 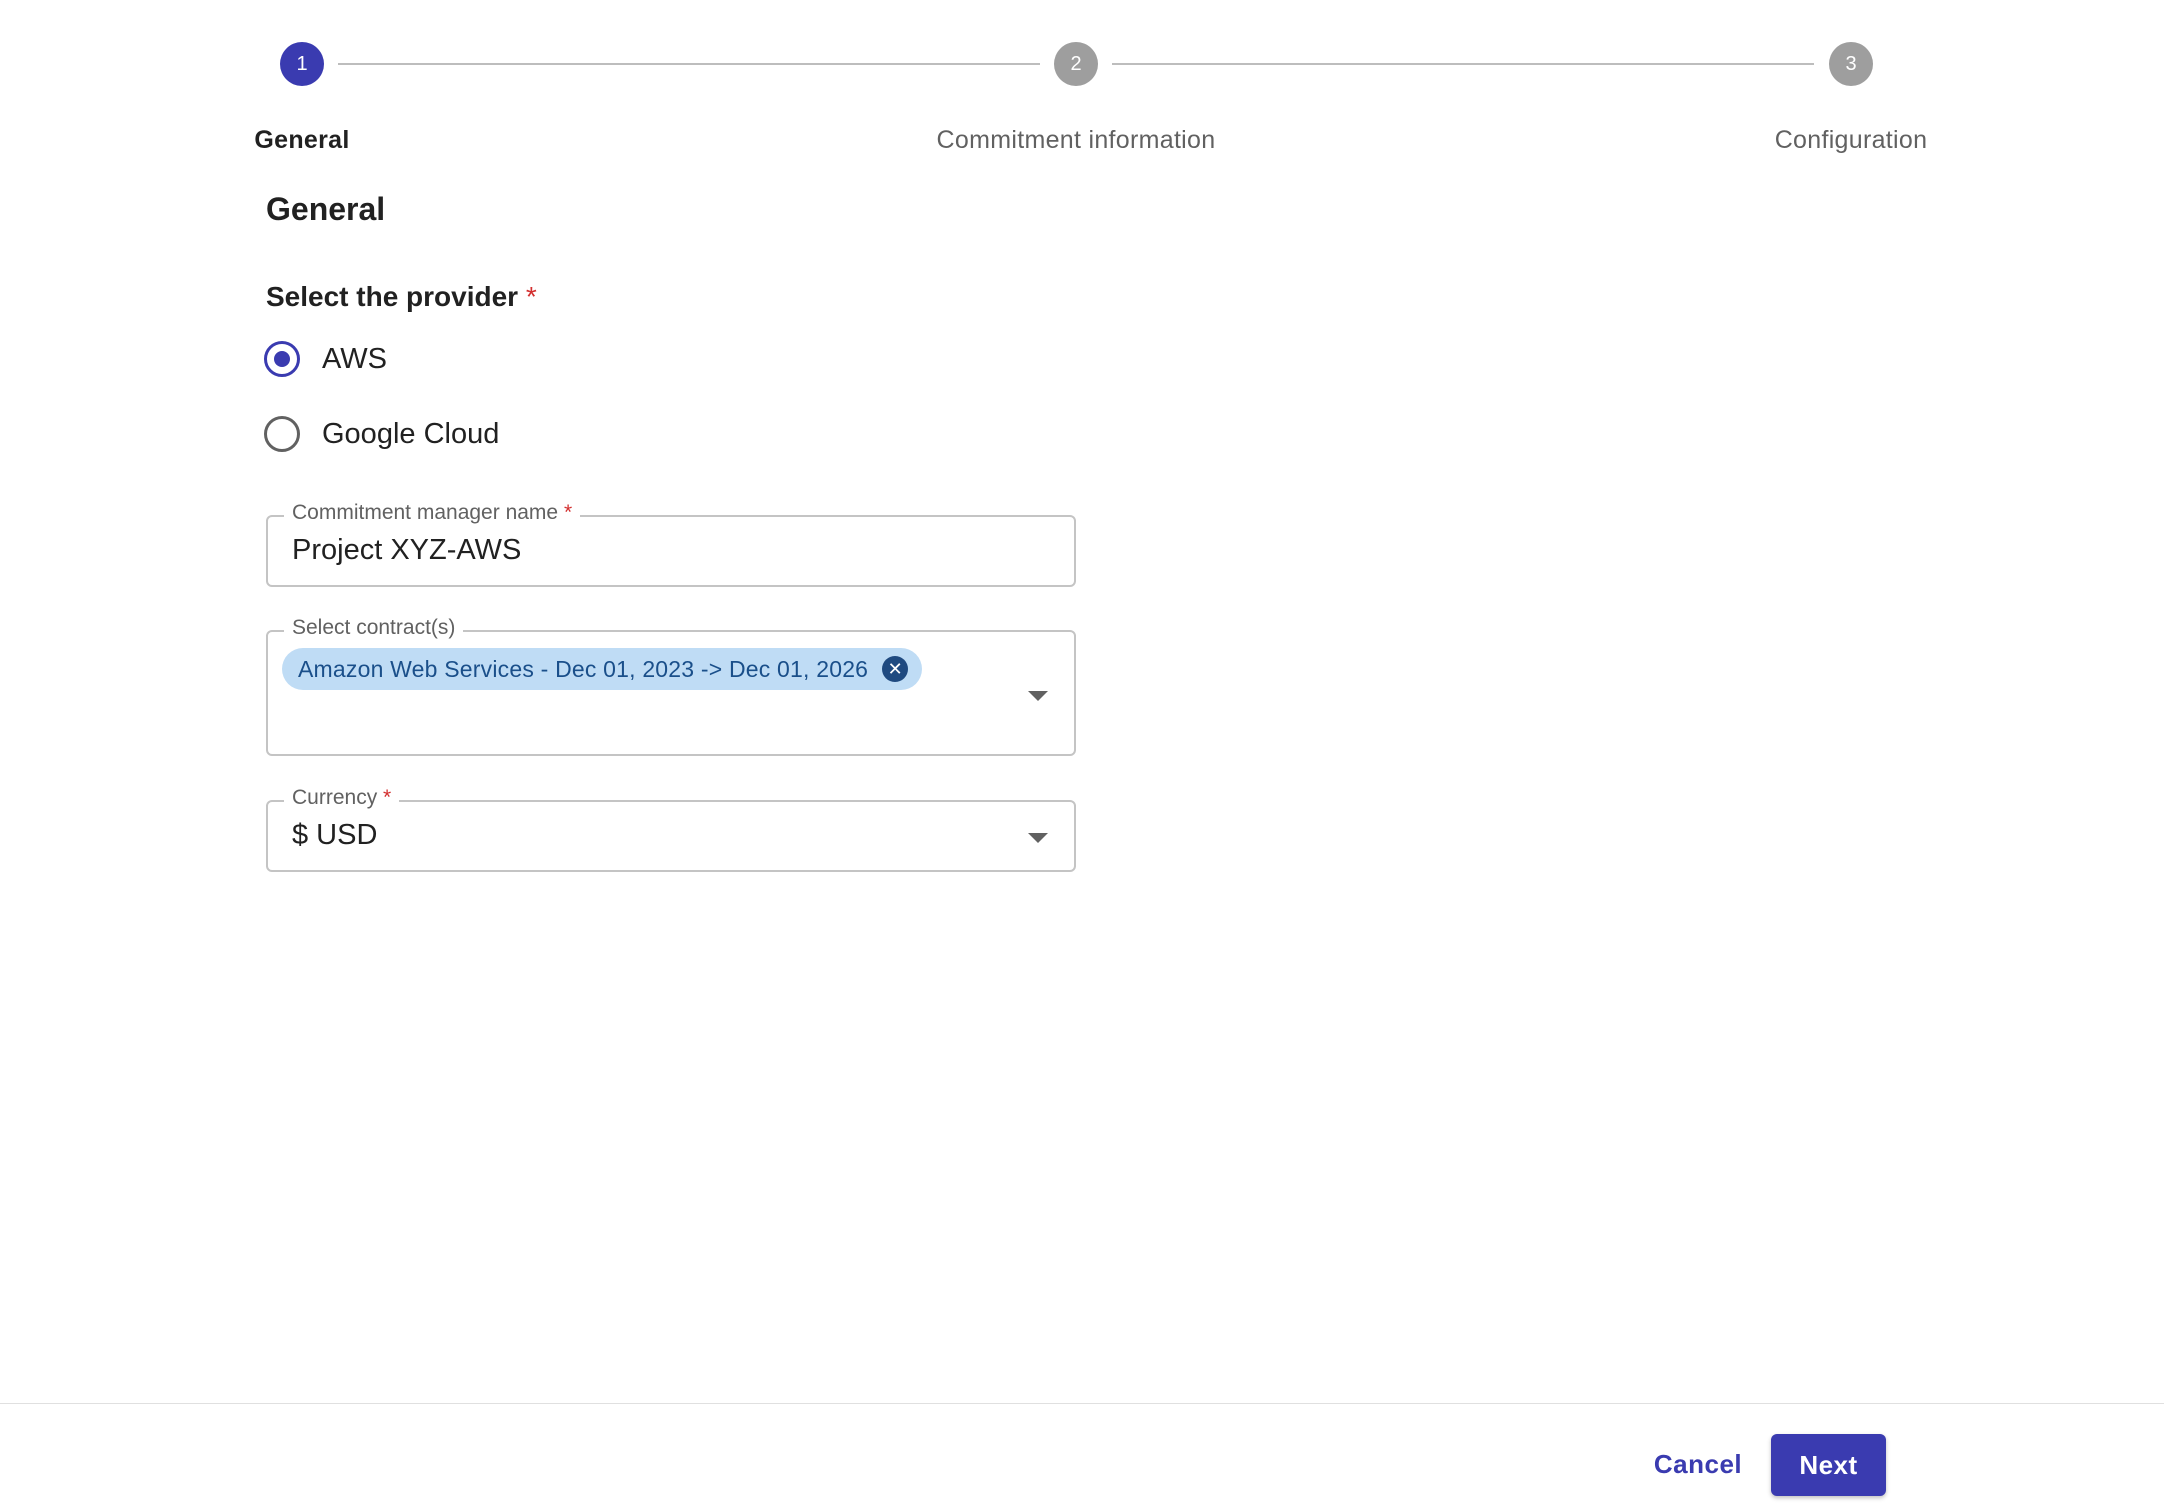 What do you see at coordinates (302, 140) in the screenshot?
I see `step-1-label: General` at bounding box center [302, 140].